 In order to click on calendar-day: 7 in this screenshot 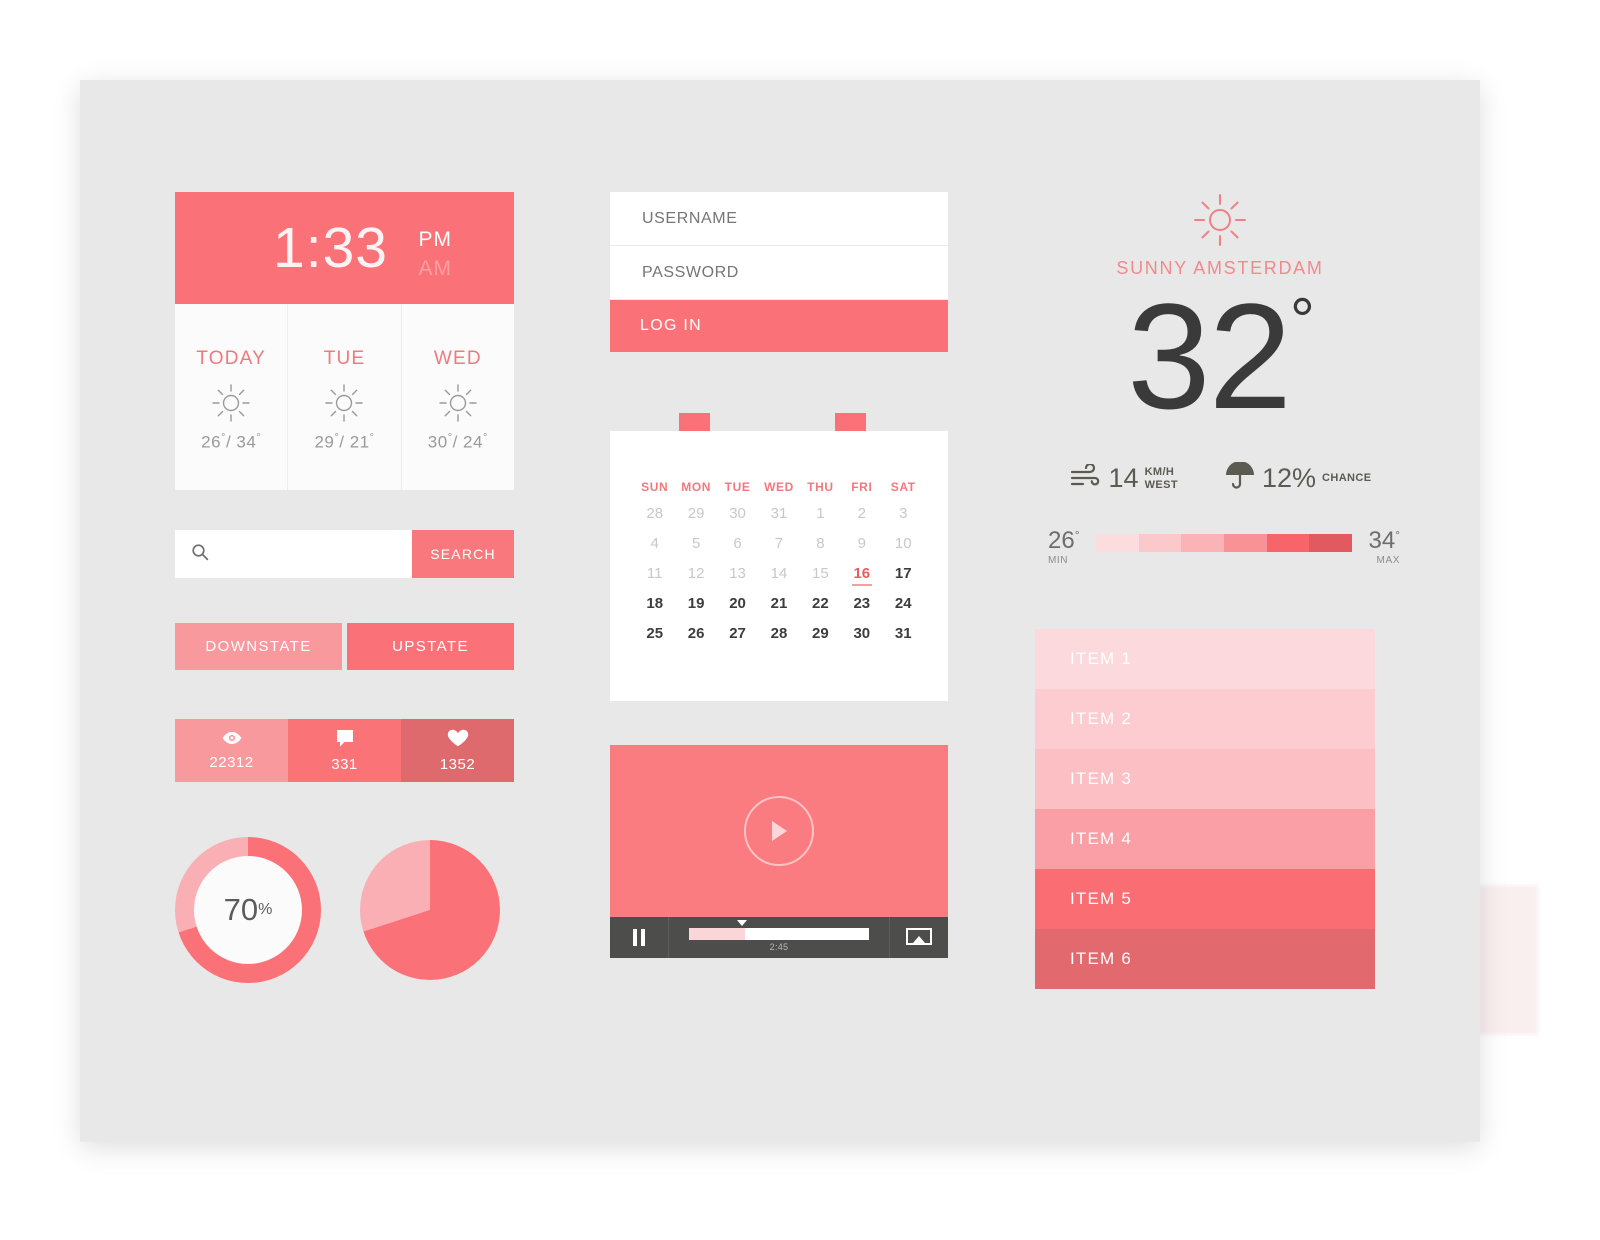, I will do `click(778, 544)`.